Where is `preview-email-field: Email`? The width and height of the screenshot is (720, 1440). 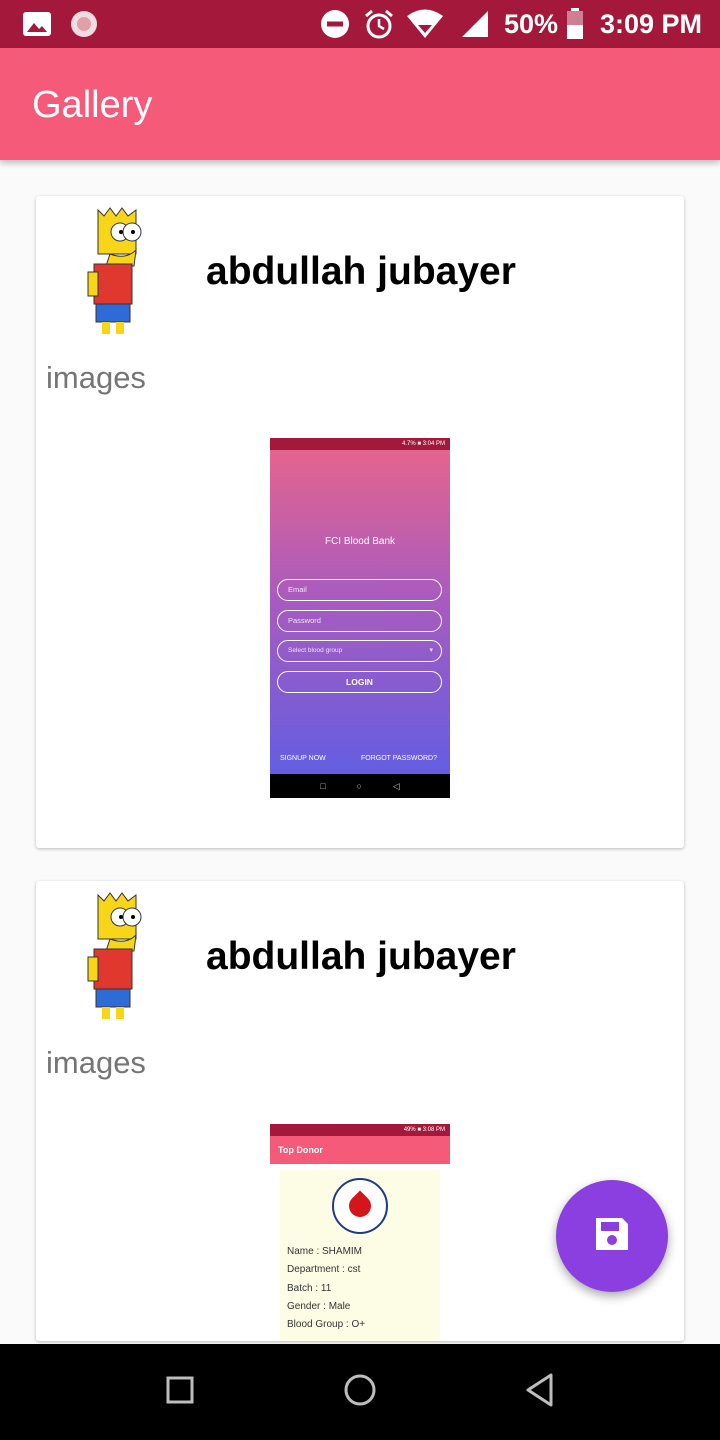 preview-email-field: Email is located at coordinates (359, 590).